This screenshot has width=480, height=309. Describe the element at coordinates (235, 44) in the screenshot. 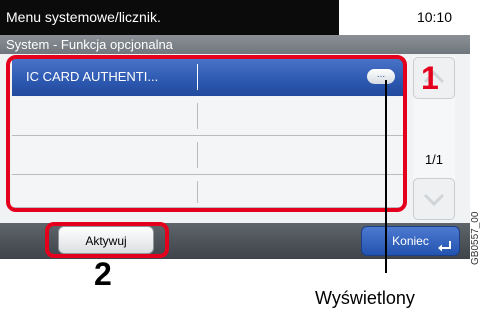

I see `breadcrumb: System - Funkcja opcjonalna` at that location.